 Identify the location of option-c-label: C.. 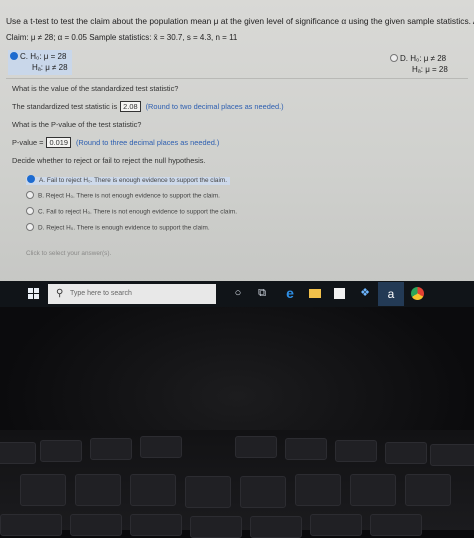
(41, 212).